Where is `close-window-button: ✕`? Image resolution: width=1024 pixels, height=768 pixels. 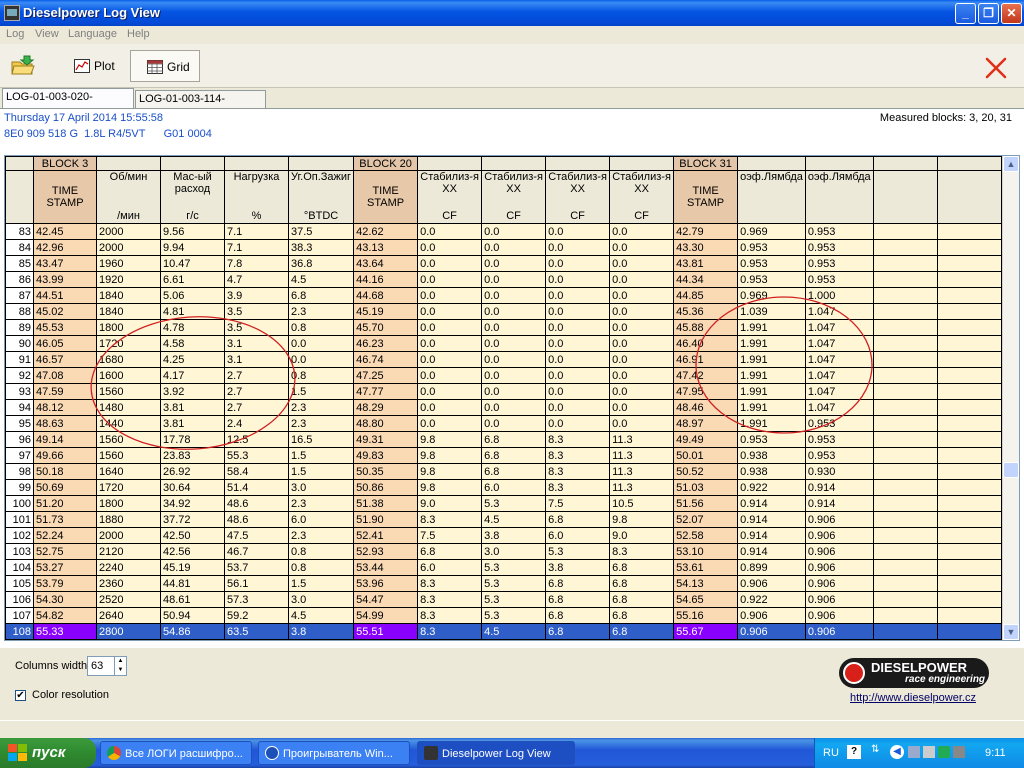 close-window-button: ✕ is located at coordinates (1011, 13).